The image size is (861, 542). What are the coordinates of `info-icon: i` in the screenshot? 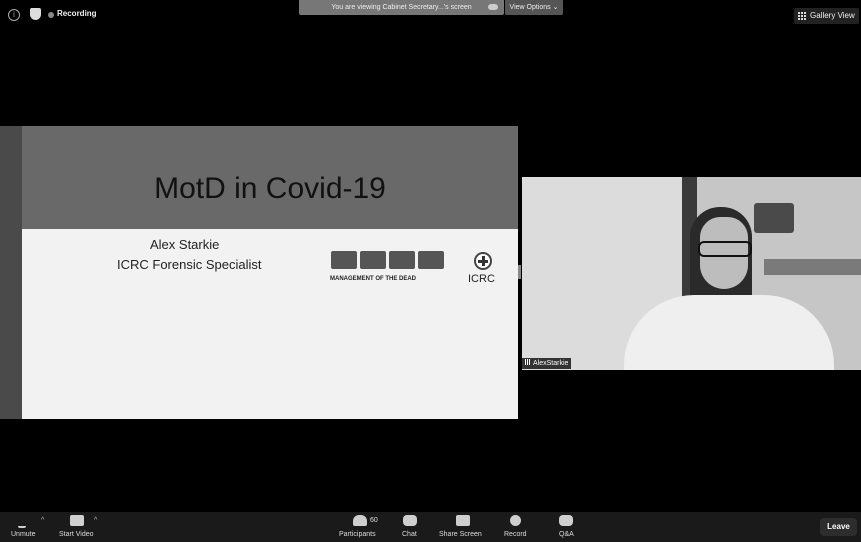 It's located at (14, 15).